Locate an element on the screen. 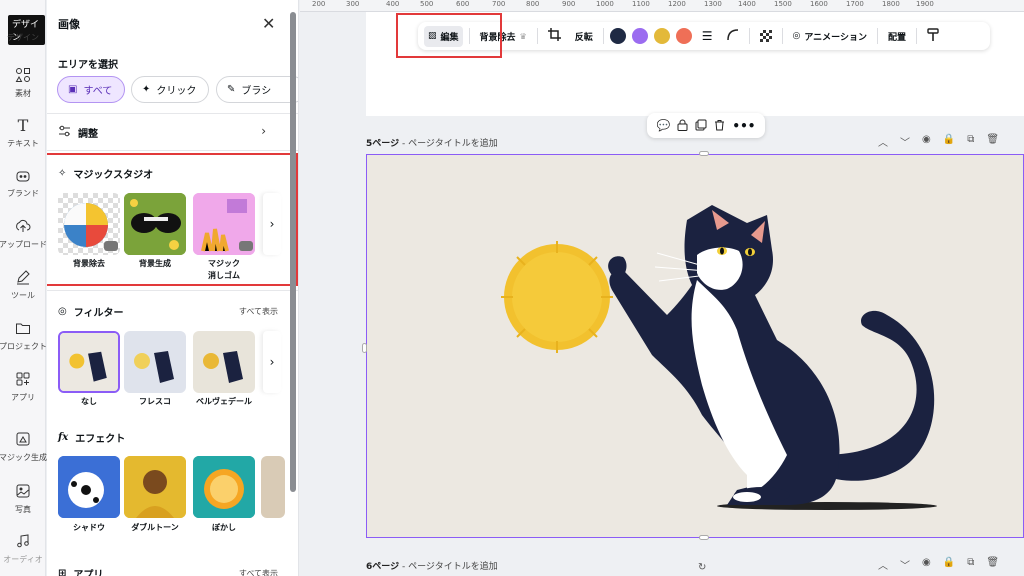  filter-label: フィルター is located at coordinates (98, 313).